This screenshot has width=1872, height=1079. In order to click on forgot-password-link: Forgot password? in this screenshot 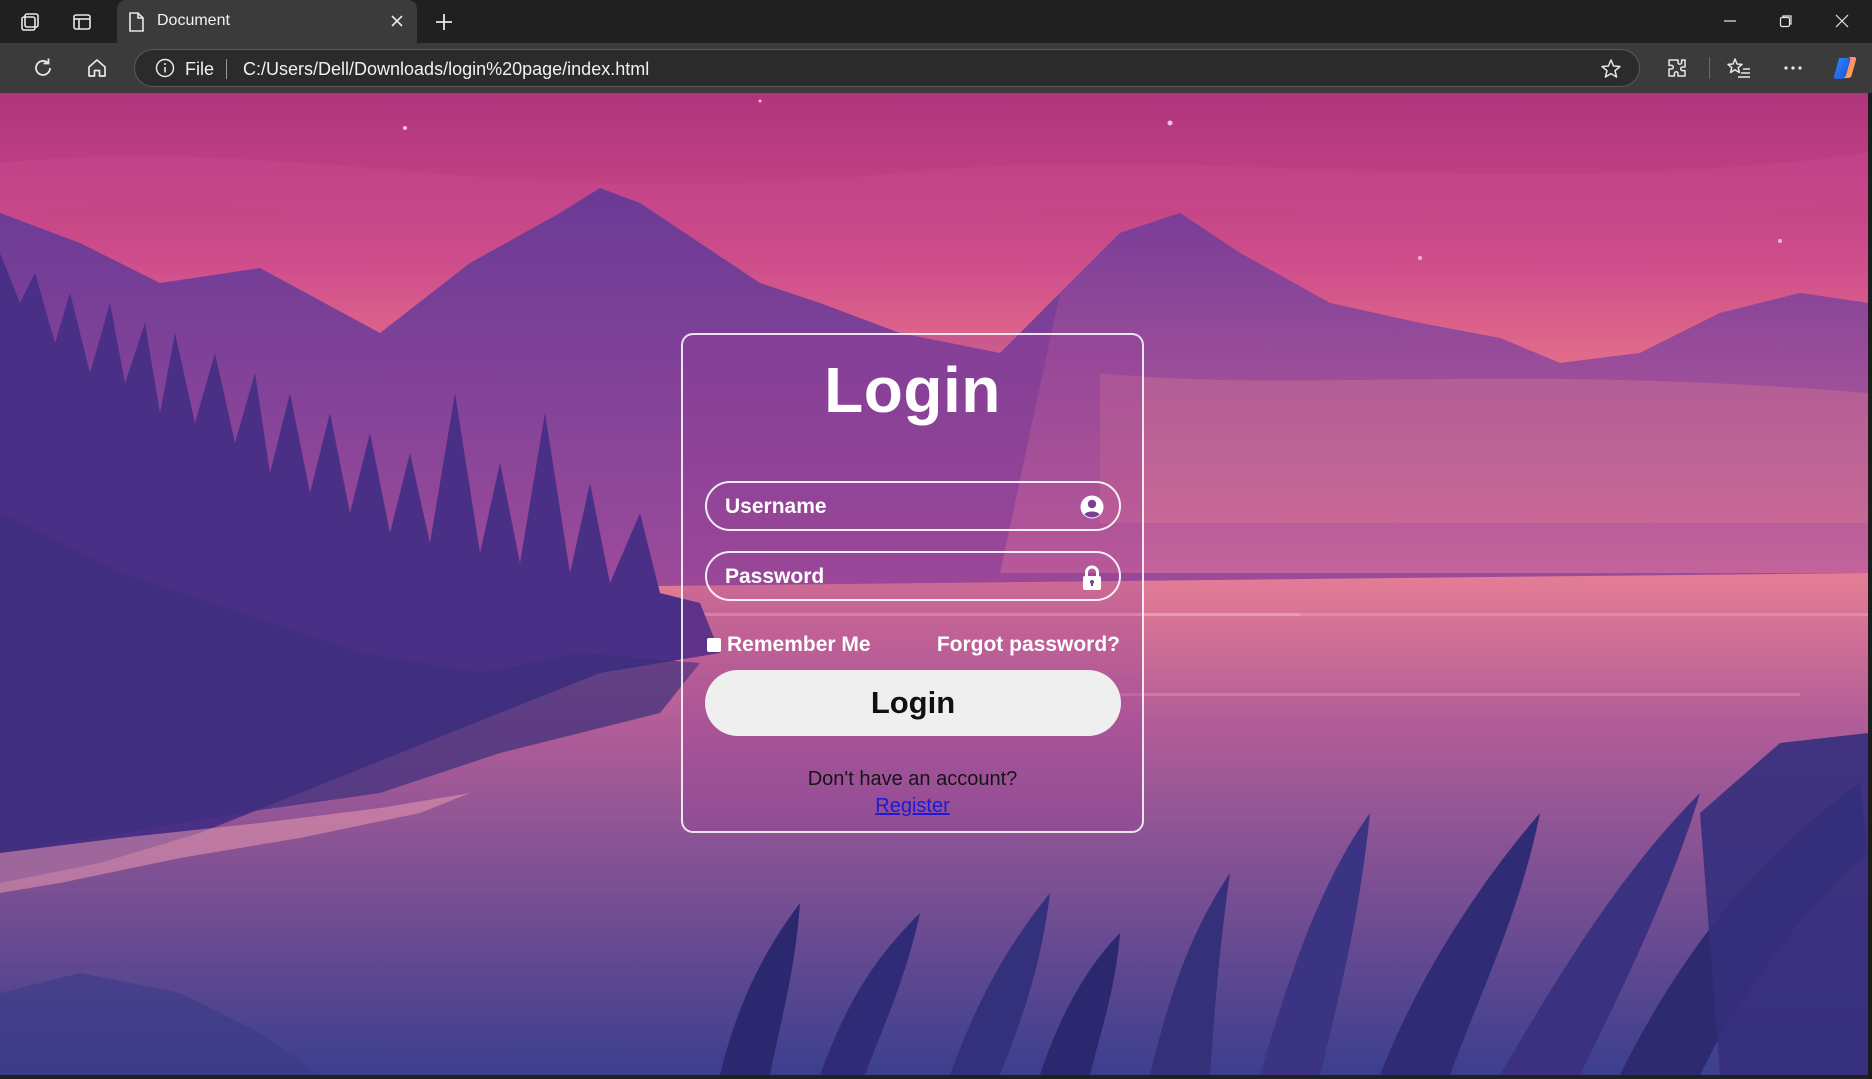, I will do `click(1028, 645)`.